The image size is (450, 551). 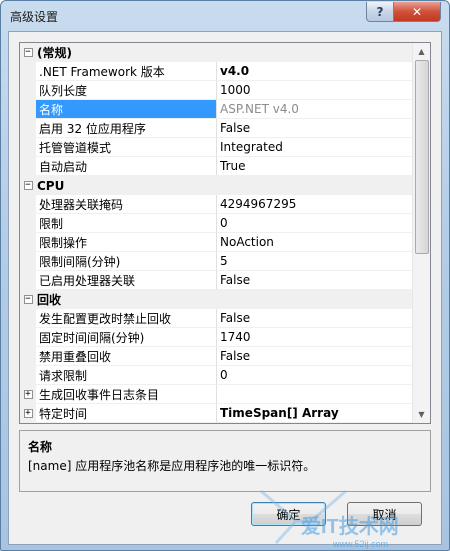 I want to click on property-row: + 特定时间 TimeSpan[] Array, so click(x=216, y=413).